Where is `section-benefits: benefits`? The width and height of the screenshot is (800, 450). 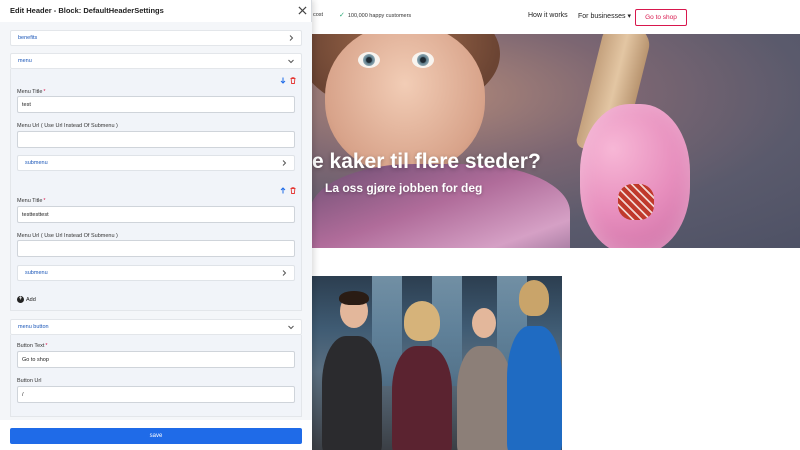
section-benefits: benefits is located at coordinates (156, 38).